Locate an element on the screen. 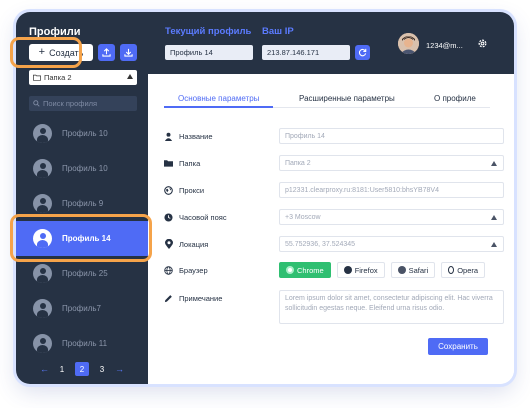 This screenshot has width=530, height=408. ip-field: 213.87.146.171 is located at coordinates (306, 52).